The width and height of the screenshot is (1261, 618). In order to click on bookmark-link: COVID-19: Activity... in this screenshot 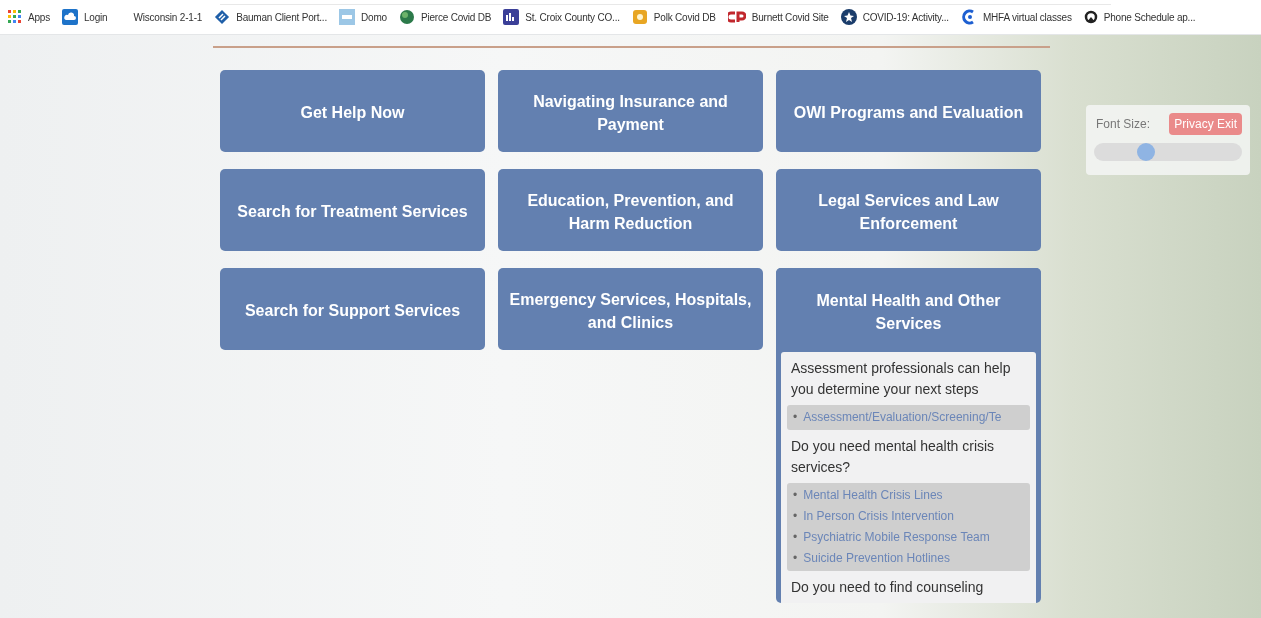, I will do `click(894, 17)`.